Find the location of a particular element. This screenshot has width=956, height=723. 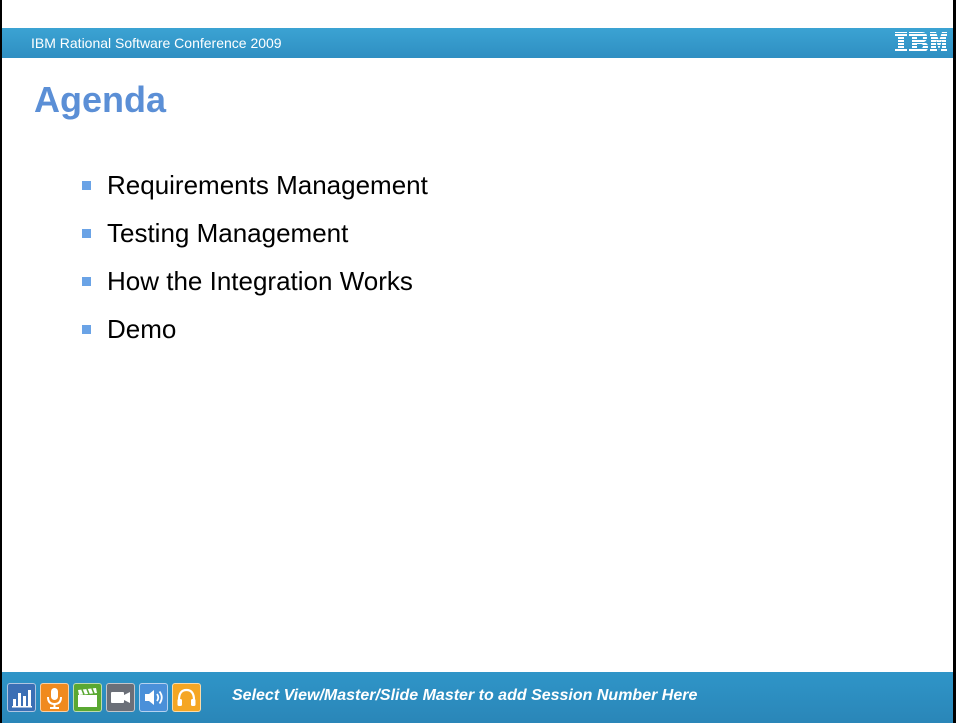

agenda-item: How the Integration Works is located at coordinates (255, 285).